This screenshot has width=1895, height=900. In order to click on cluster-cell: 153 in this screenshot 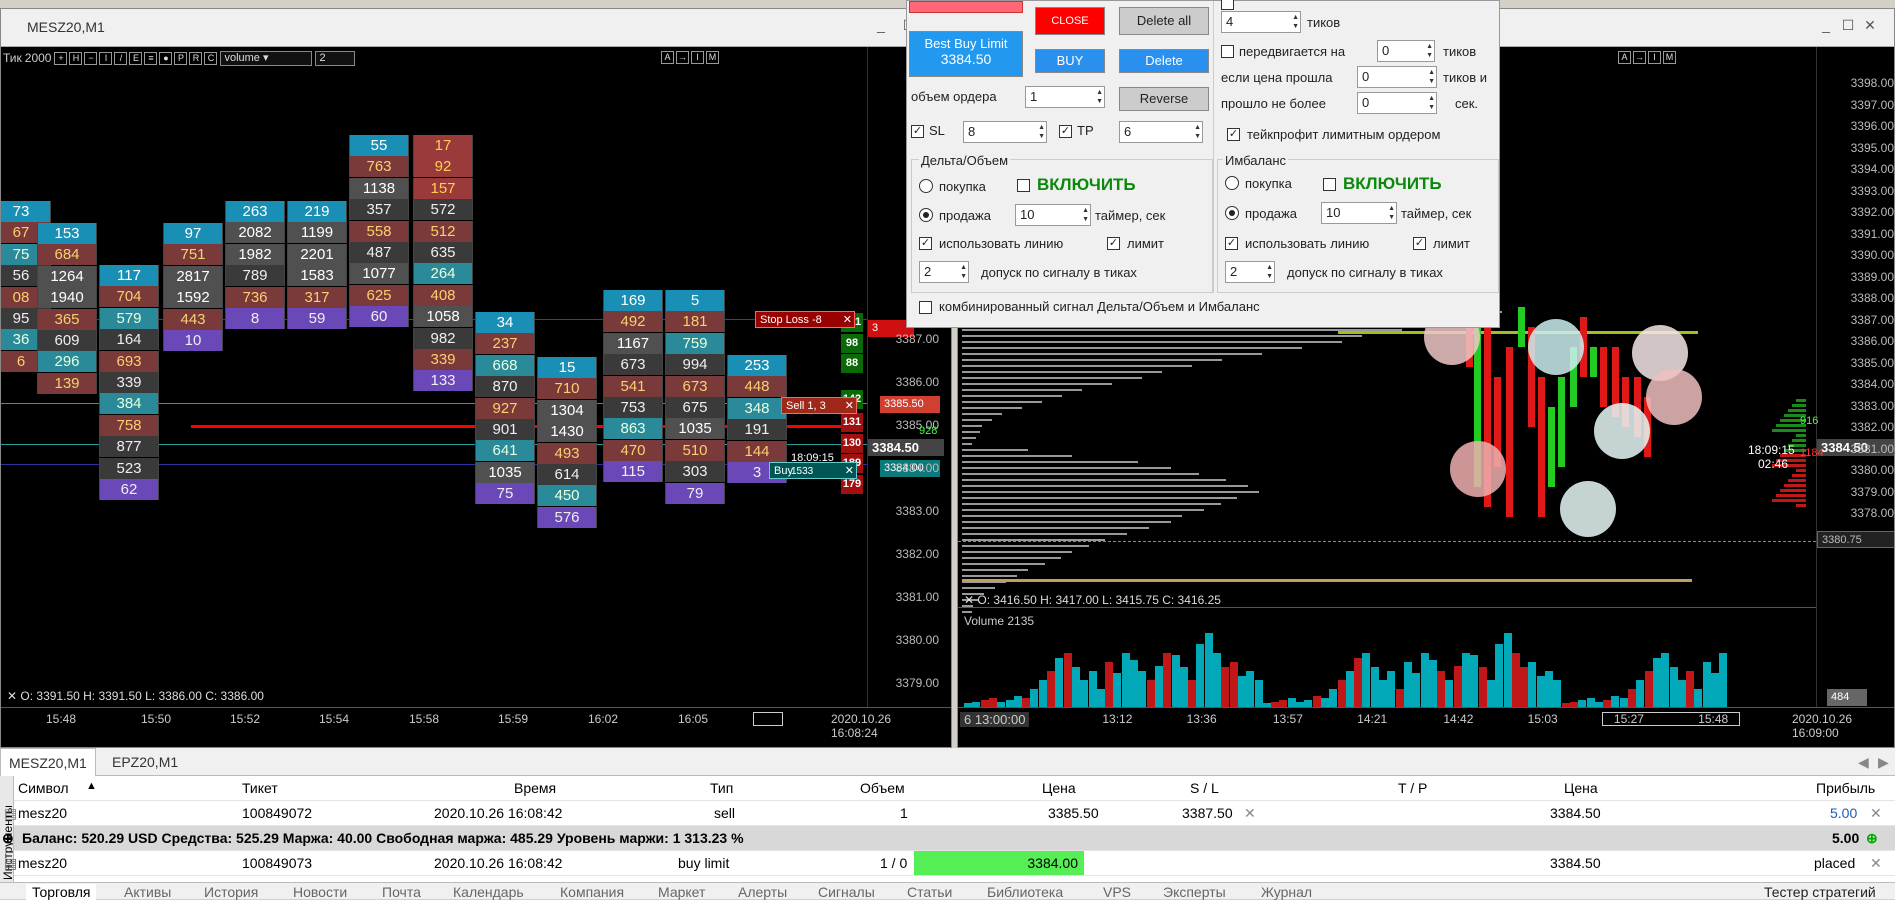, I will do `click(67, 233)`.